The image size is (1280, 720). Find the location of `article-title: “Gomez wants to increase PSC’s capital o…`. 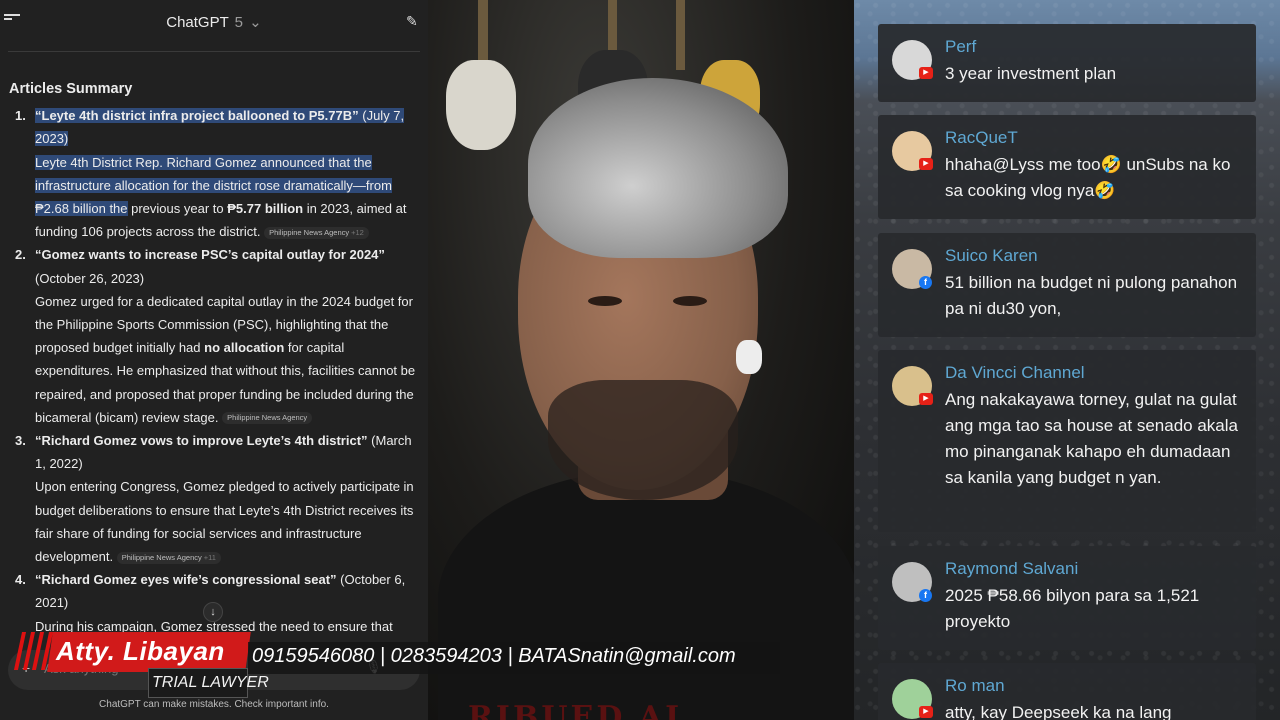

article-title: “Gomez wants to increase PSC’s capital o… is located at coordinates (210, 255).